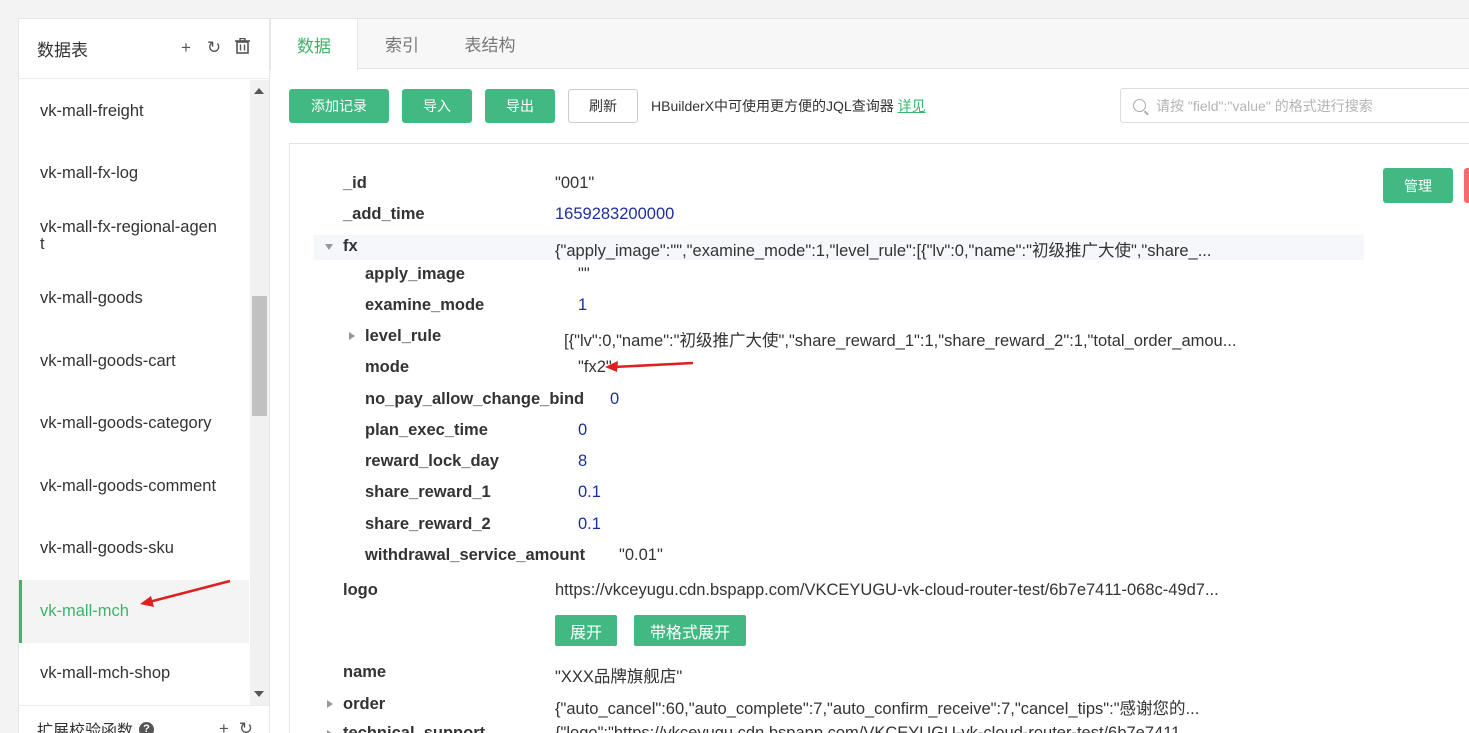  I want to click on field-key: technical_support, so click(414, 728).